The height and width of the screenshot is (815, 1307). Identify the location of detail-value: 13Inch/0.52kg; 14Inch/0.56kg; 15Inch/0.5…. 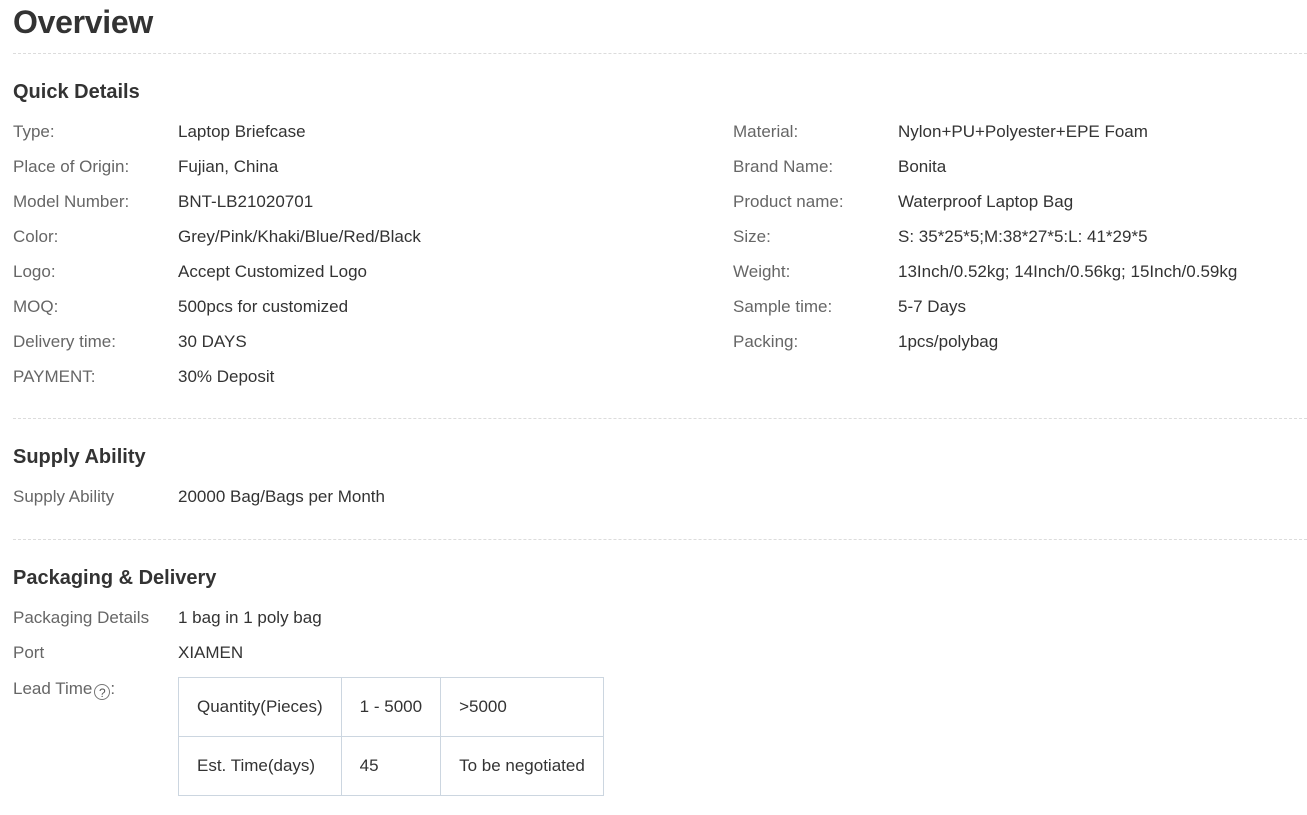
(1068, 271).